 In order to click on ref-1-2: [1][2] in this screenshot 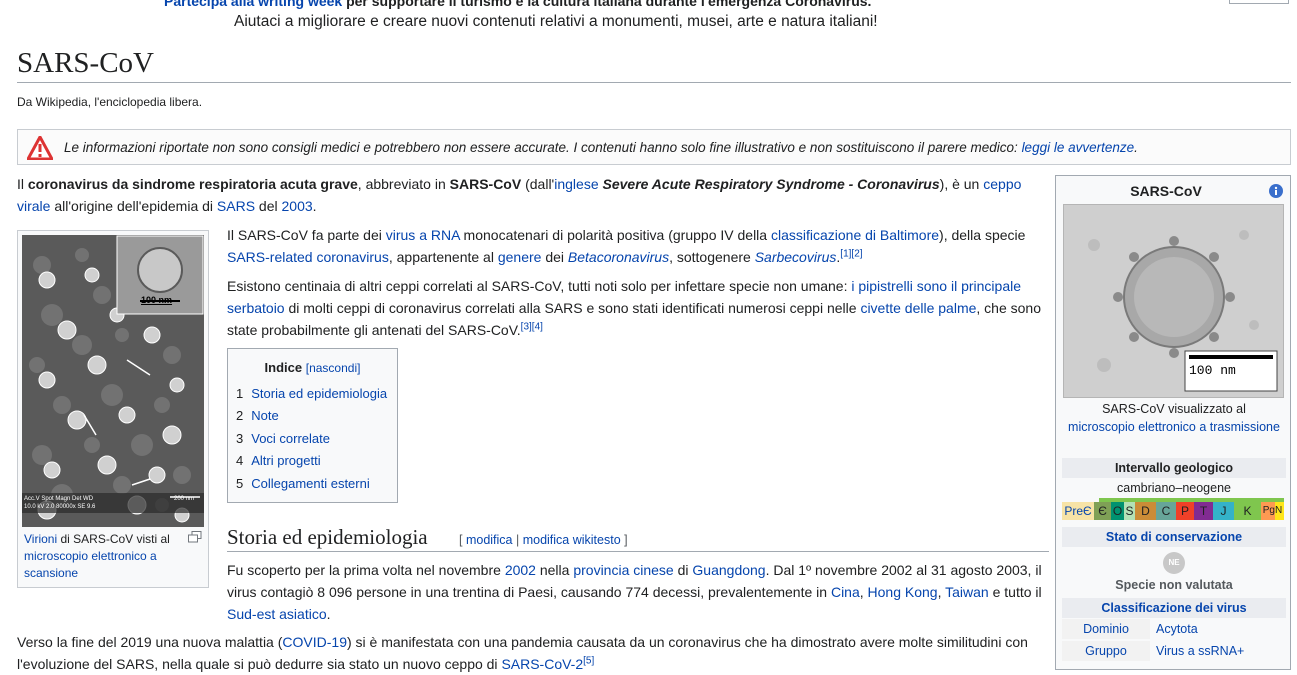, I will do `click(851, 253)`.